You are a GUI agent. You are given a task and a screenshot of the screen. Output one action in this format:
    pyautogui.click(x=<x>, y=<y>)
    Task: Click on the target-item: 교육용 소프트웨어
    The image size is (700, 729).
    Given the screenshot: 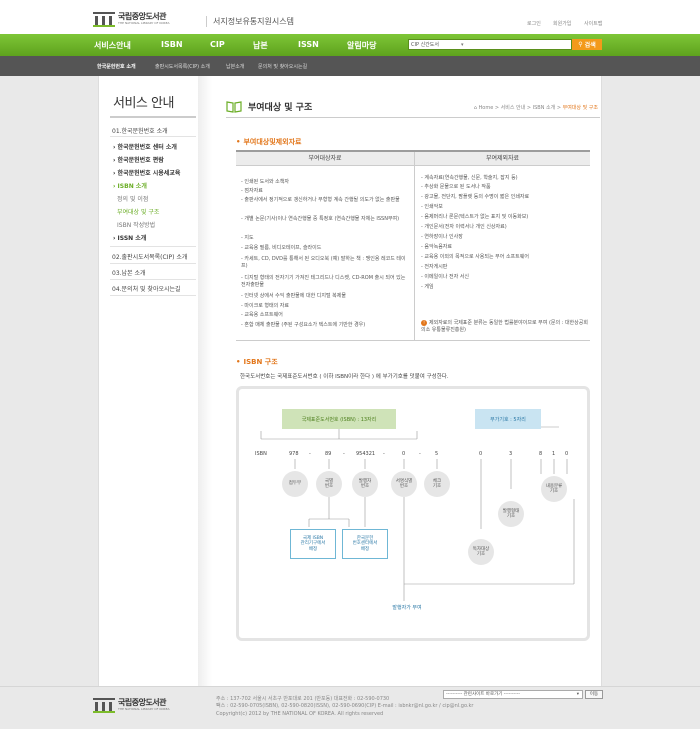 What is the action you would take?
    pyautogui.click(x=325, y=315)
    